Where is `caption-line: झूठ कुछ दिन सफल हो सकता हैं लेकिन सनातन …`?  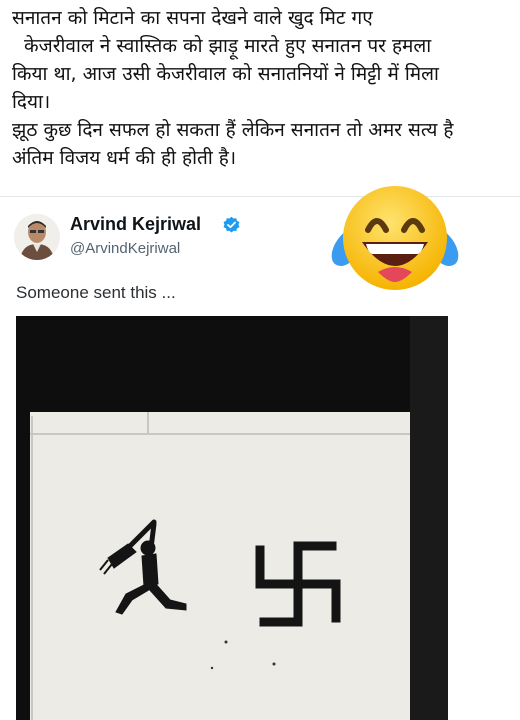
caption-line: झूठ कुछ दिन सफल हो सकता हैं लेकिन सनातन … is located at coordinates (233, 130).